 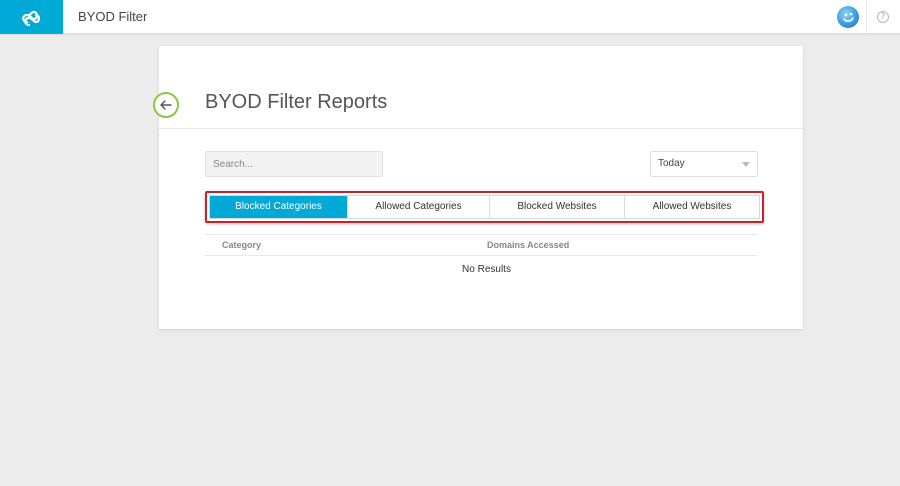 I want to click on page-title: BYOD Filter Reports, so click(x=296, y=102).